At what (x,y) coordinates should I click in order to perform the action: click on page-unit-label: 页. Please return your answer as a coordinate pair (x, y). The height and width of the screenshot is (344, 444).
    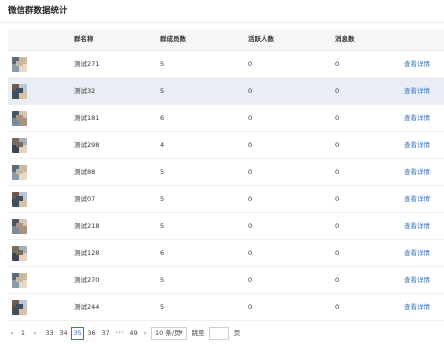
    Looking at the image, I should click on (237, 333).